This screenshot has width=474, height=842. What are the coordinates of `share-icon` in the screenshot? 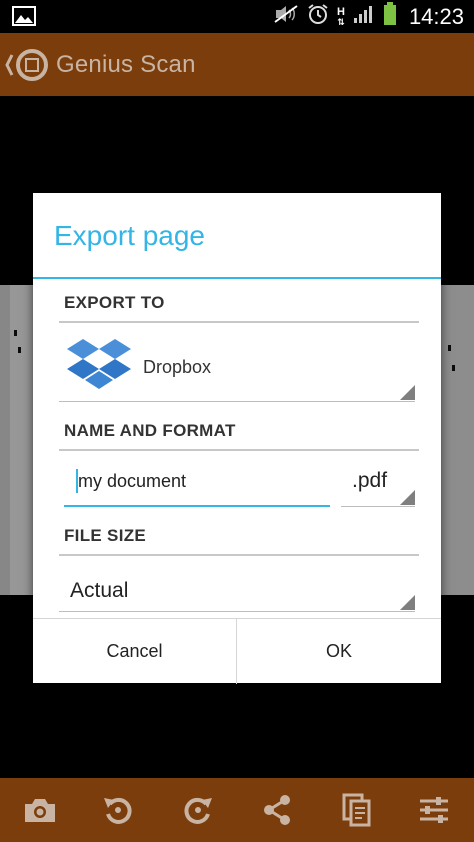 It's located at (277, 810).